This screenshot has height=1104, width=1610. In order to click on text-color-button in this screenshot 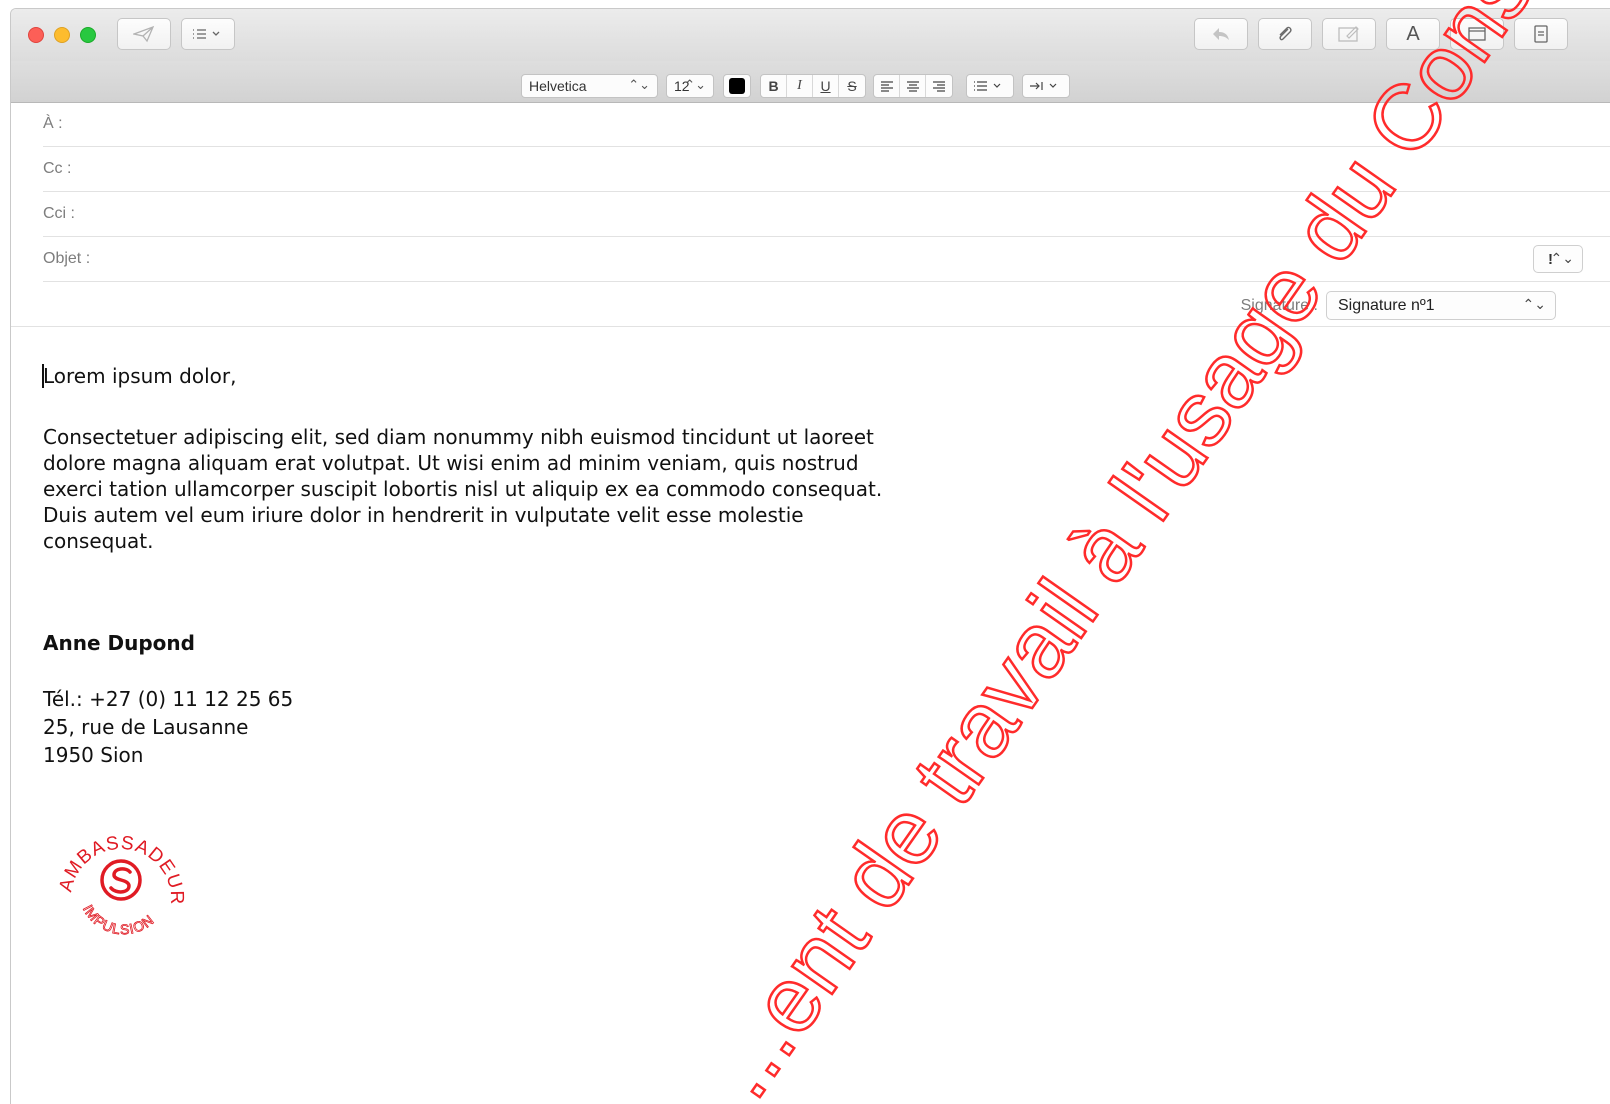, I will do `click(737, 86)`.